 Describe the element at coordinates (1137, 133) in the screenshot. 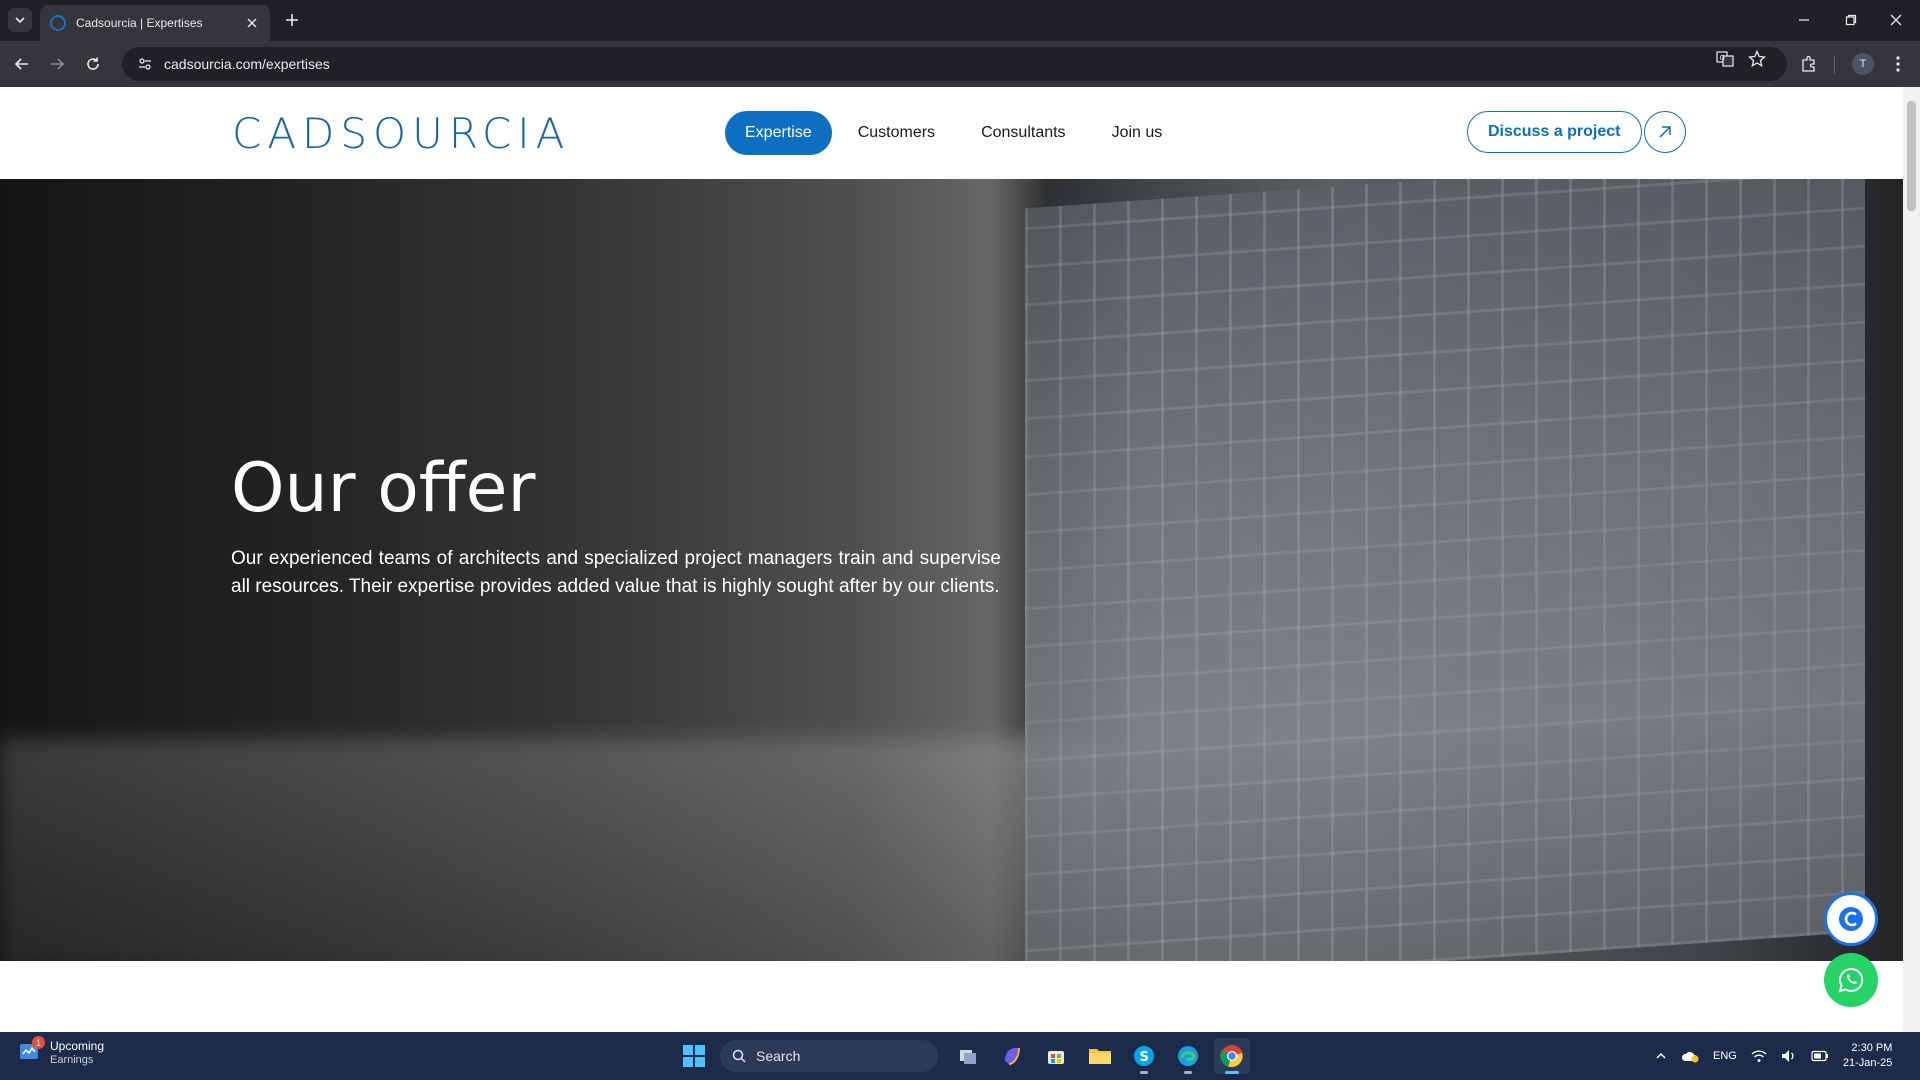

I see `nav-item-join-us: Join us` at that location.